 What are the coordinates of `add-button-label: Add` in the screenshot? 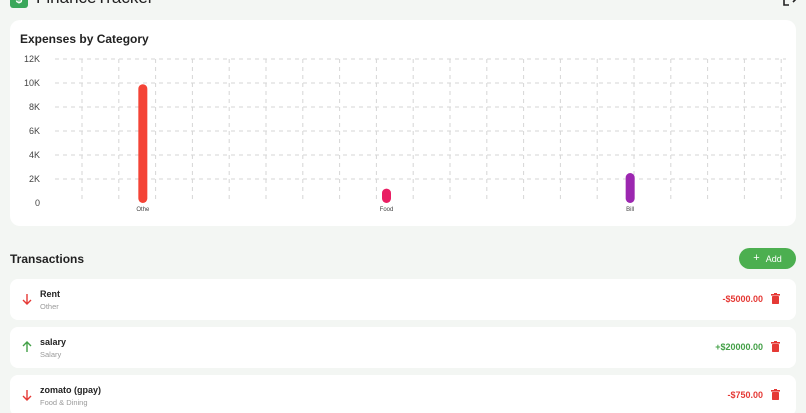 It's located at (773, 258).